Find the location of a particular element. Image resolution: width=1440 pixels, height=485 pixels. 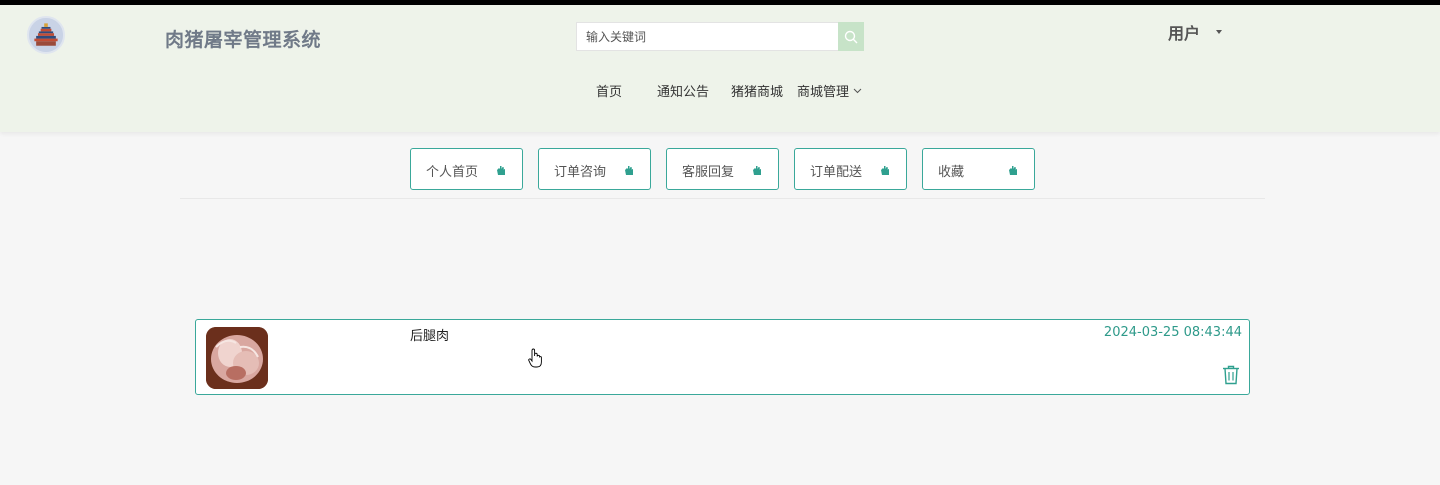

nav-item-notices: 通知公告 is located at coordinates (683, 90).